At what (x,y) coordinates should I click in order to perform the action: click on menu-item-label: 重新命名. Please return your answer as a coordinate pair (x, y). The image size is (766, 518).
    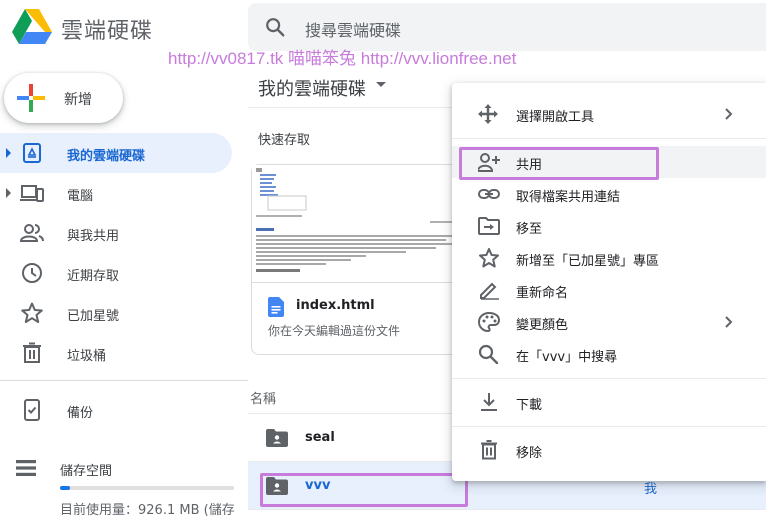
    Looking at the image, I should click on (542, 293).